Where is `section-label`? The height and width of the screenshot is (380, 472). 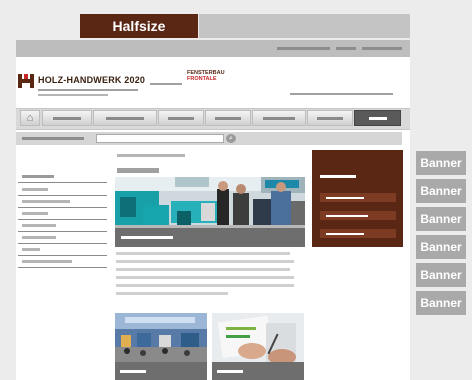 section-label is located at coordinates (151, 155).